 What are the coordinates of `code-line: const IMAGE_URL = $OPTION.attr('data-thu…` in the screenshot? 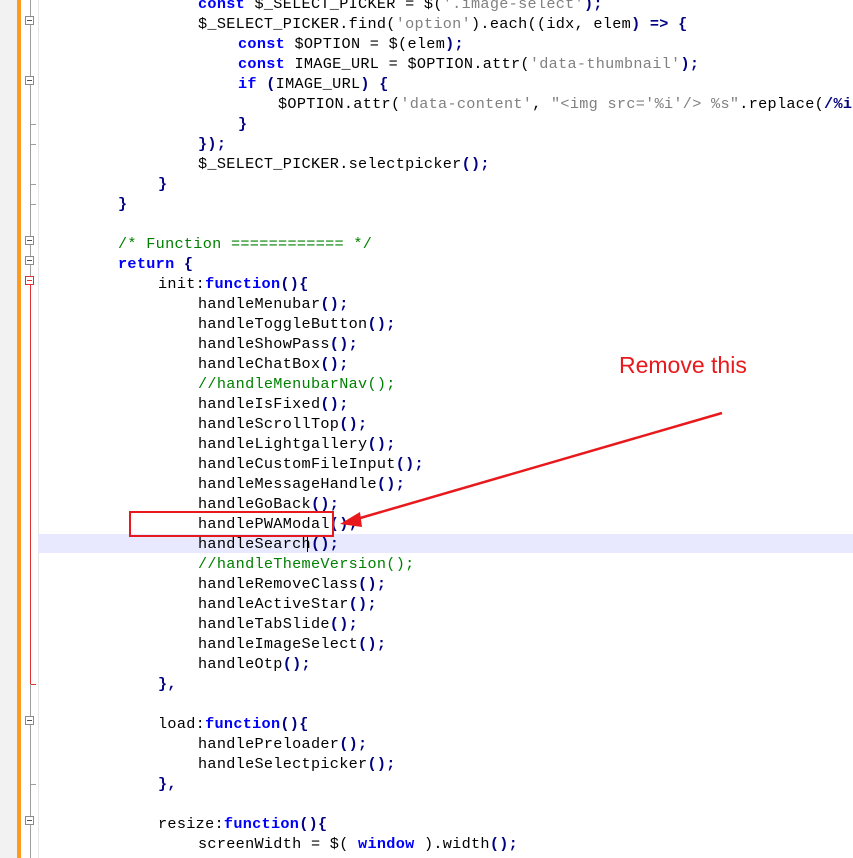 It's located at (468, 64).